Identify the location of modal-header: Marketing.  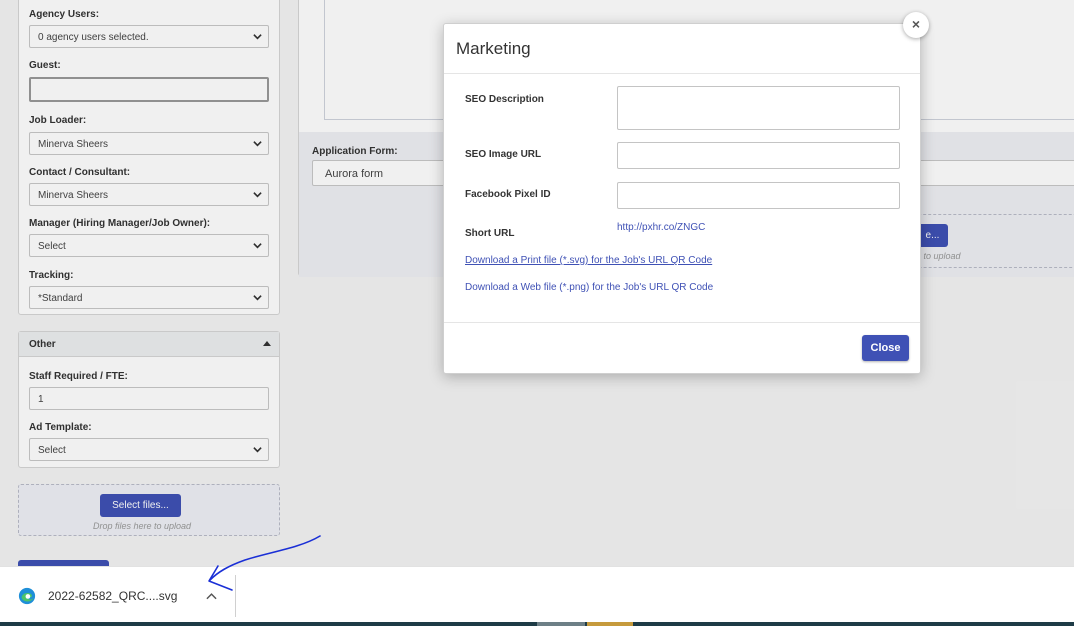
(682, 49).